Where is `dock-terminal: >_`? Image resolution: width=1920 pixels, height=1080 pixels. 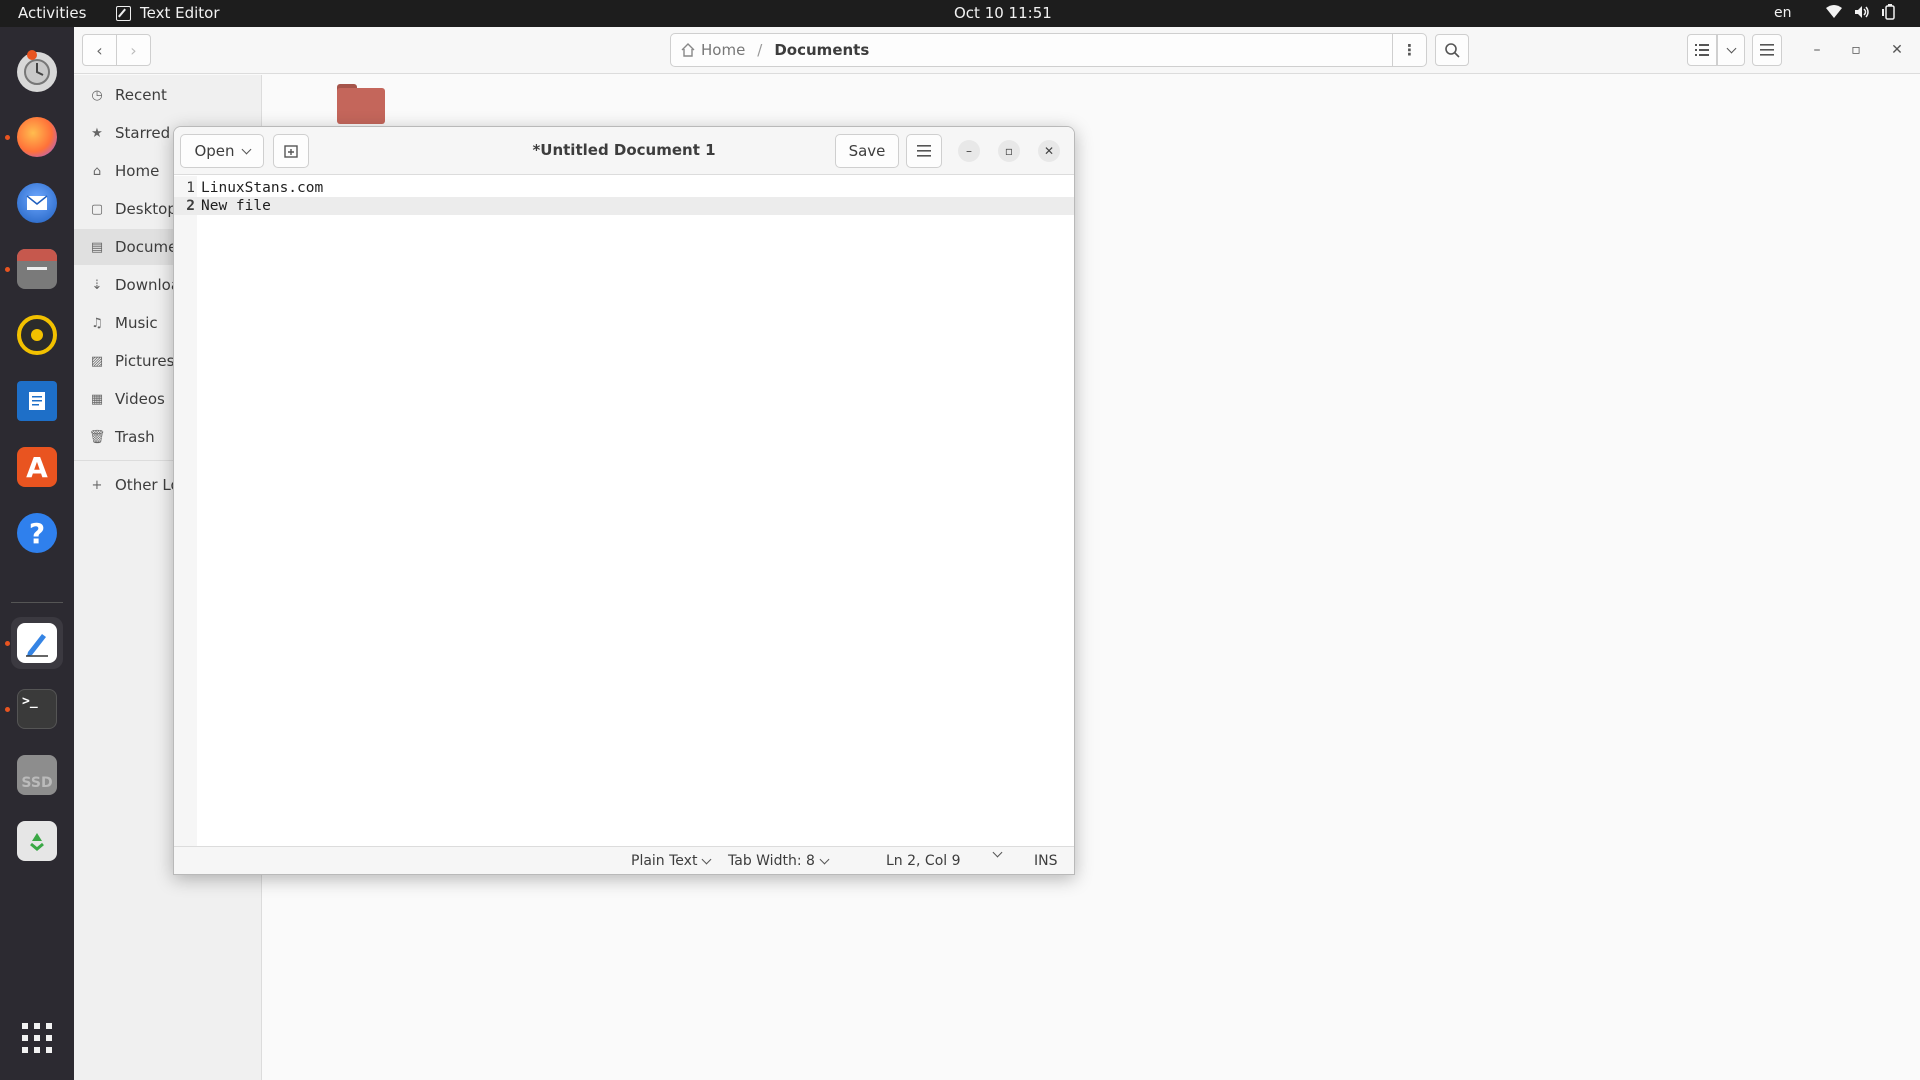 dock-terminal: >_ is located at coordinates (34, 709).